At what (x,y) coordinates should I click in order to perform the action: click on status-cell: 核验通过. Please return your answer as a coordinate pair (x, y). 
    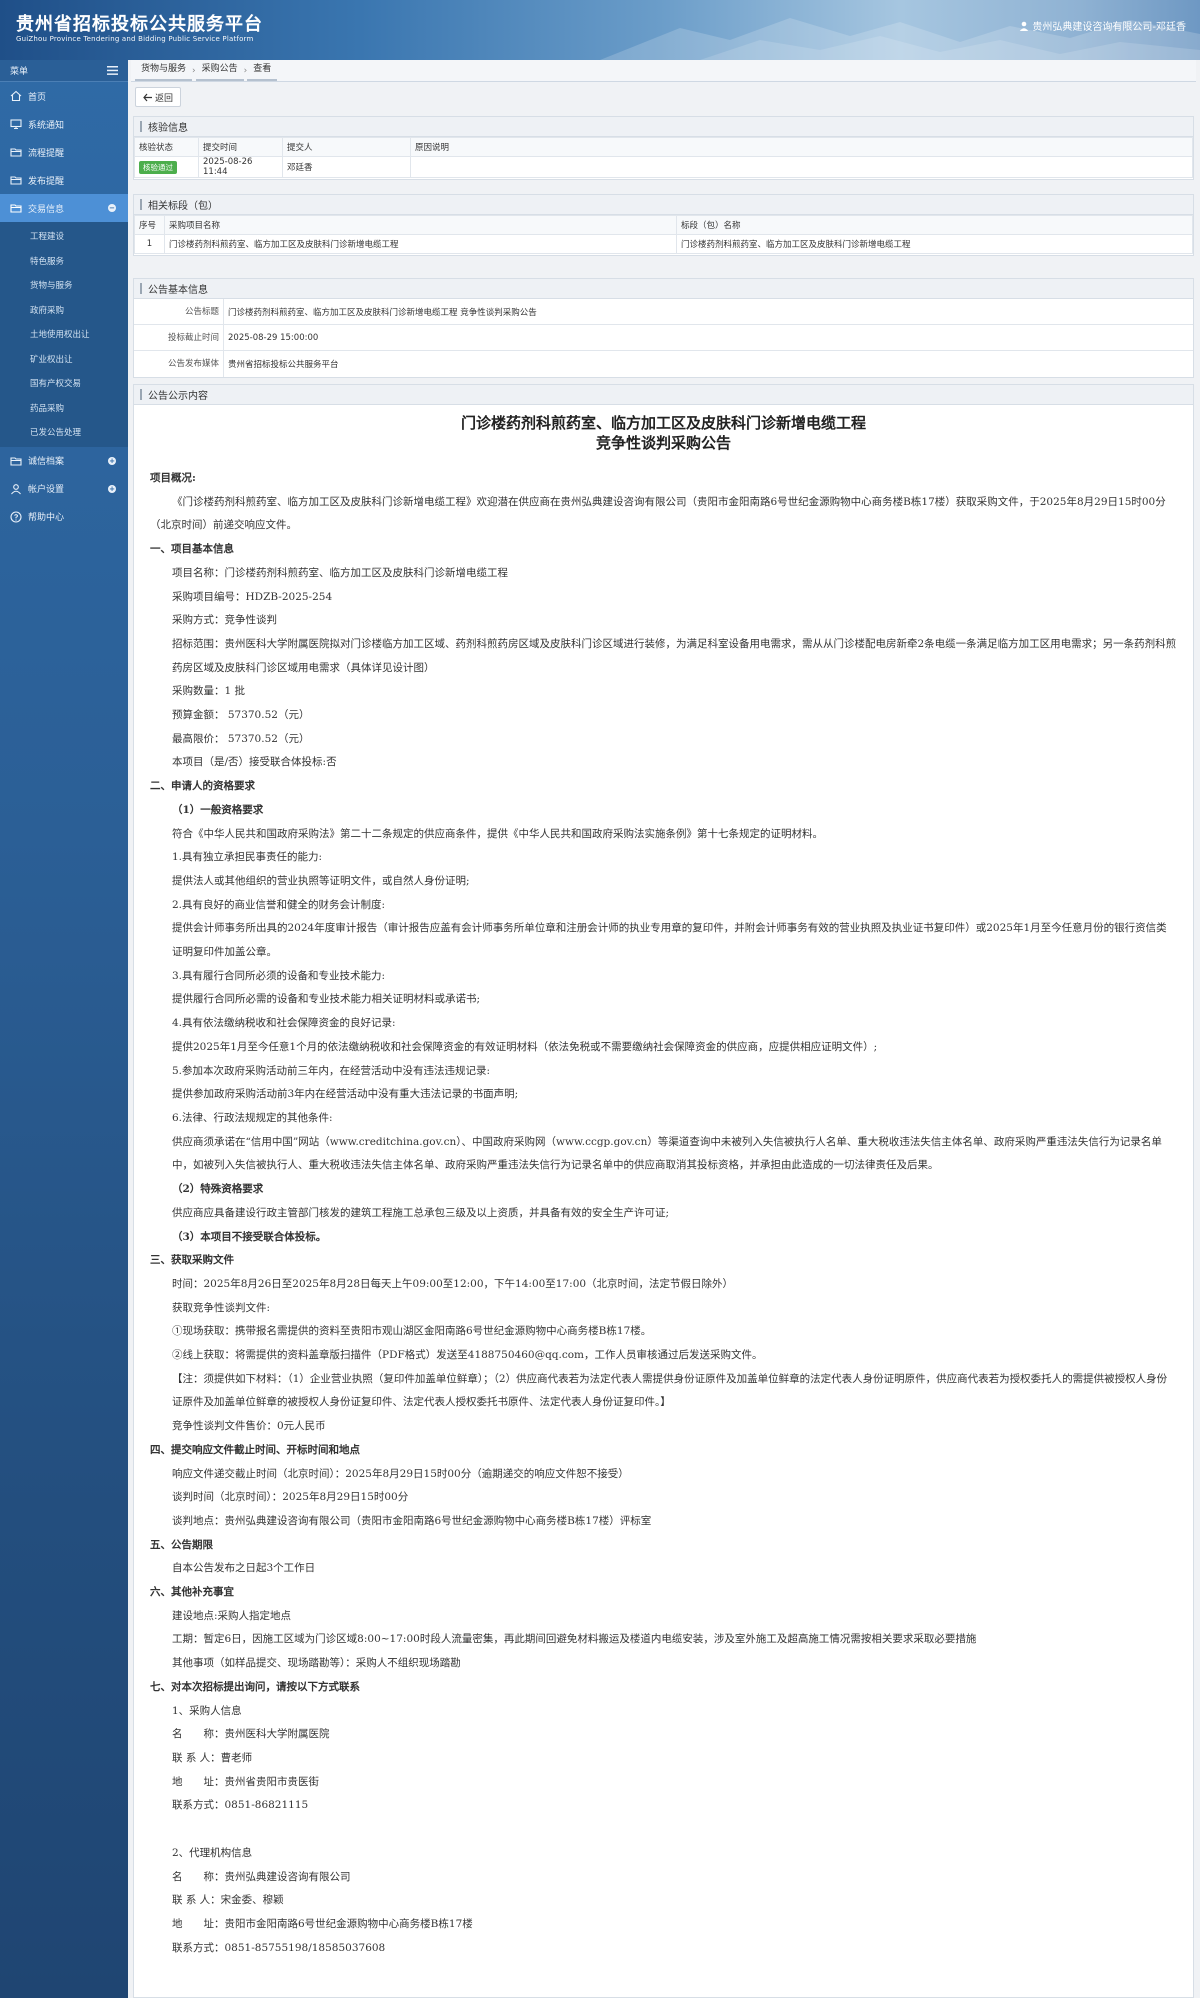
    Looking at the image, I should click on (166, 167).